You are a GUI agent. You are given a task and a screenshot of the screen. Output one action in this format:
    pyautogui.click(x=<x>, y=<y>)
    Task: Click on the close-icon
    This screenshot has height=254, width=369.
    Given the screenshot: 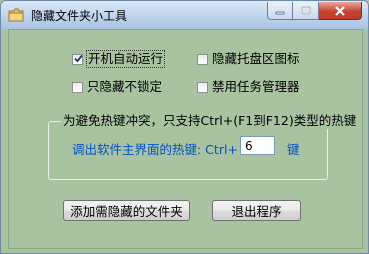 What is the action you would take?
    pyautogui.click(x=340, y=10)
    